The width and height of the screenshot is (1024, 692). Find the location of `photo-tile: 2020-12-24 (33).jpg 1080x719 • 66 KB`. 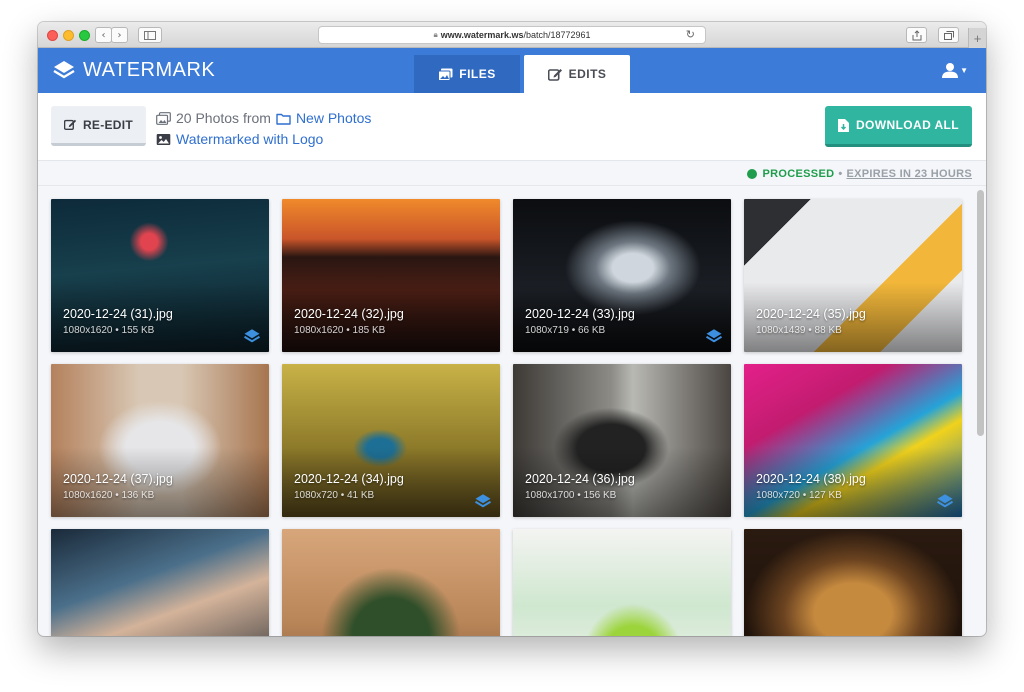

photo-tile: 2020-12-24 (33).jpg 1080x719 • 66 KB is located at coordinates (622, 275).